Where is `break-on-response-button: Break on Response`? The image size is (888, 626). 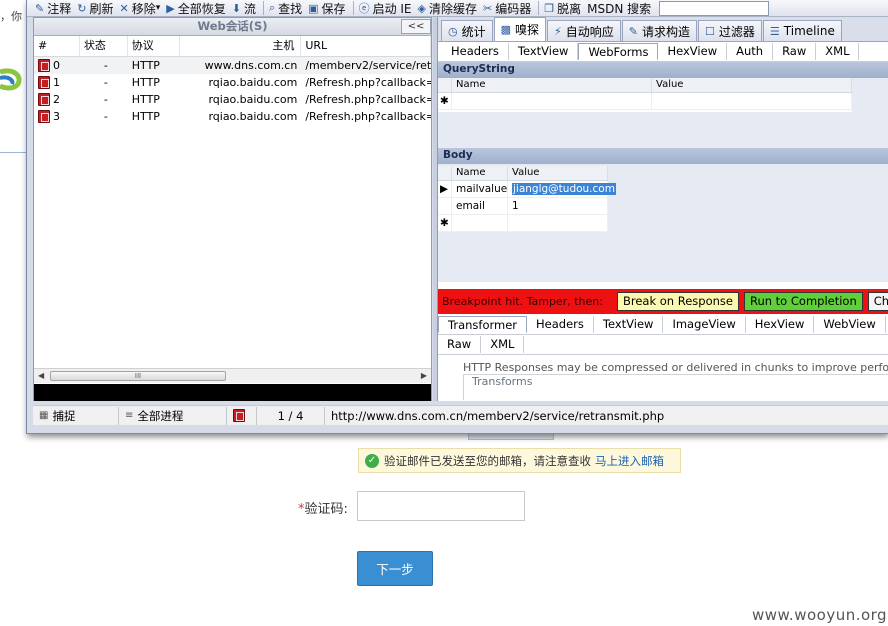 break-on-response-button: Break on Response is located at coordinates (677, 301).